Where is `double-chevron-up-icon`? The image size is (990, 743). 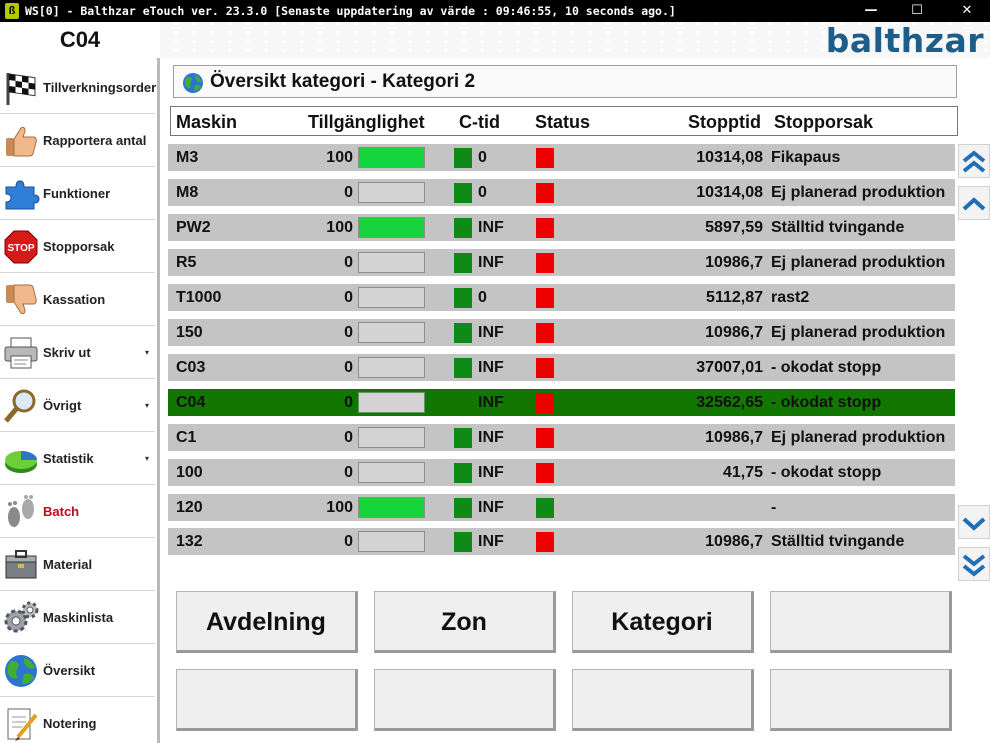
double-chevron-up-icon is located at coordinates (974, 161).